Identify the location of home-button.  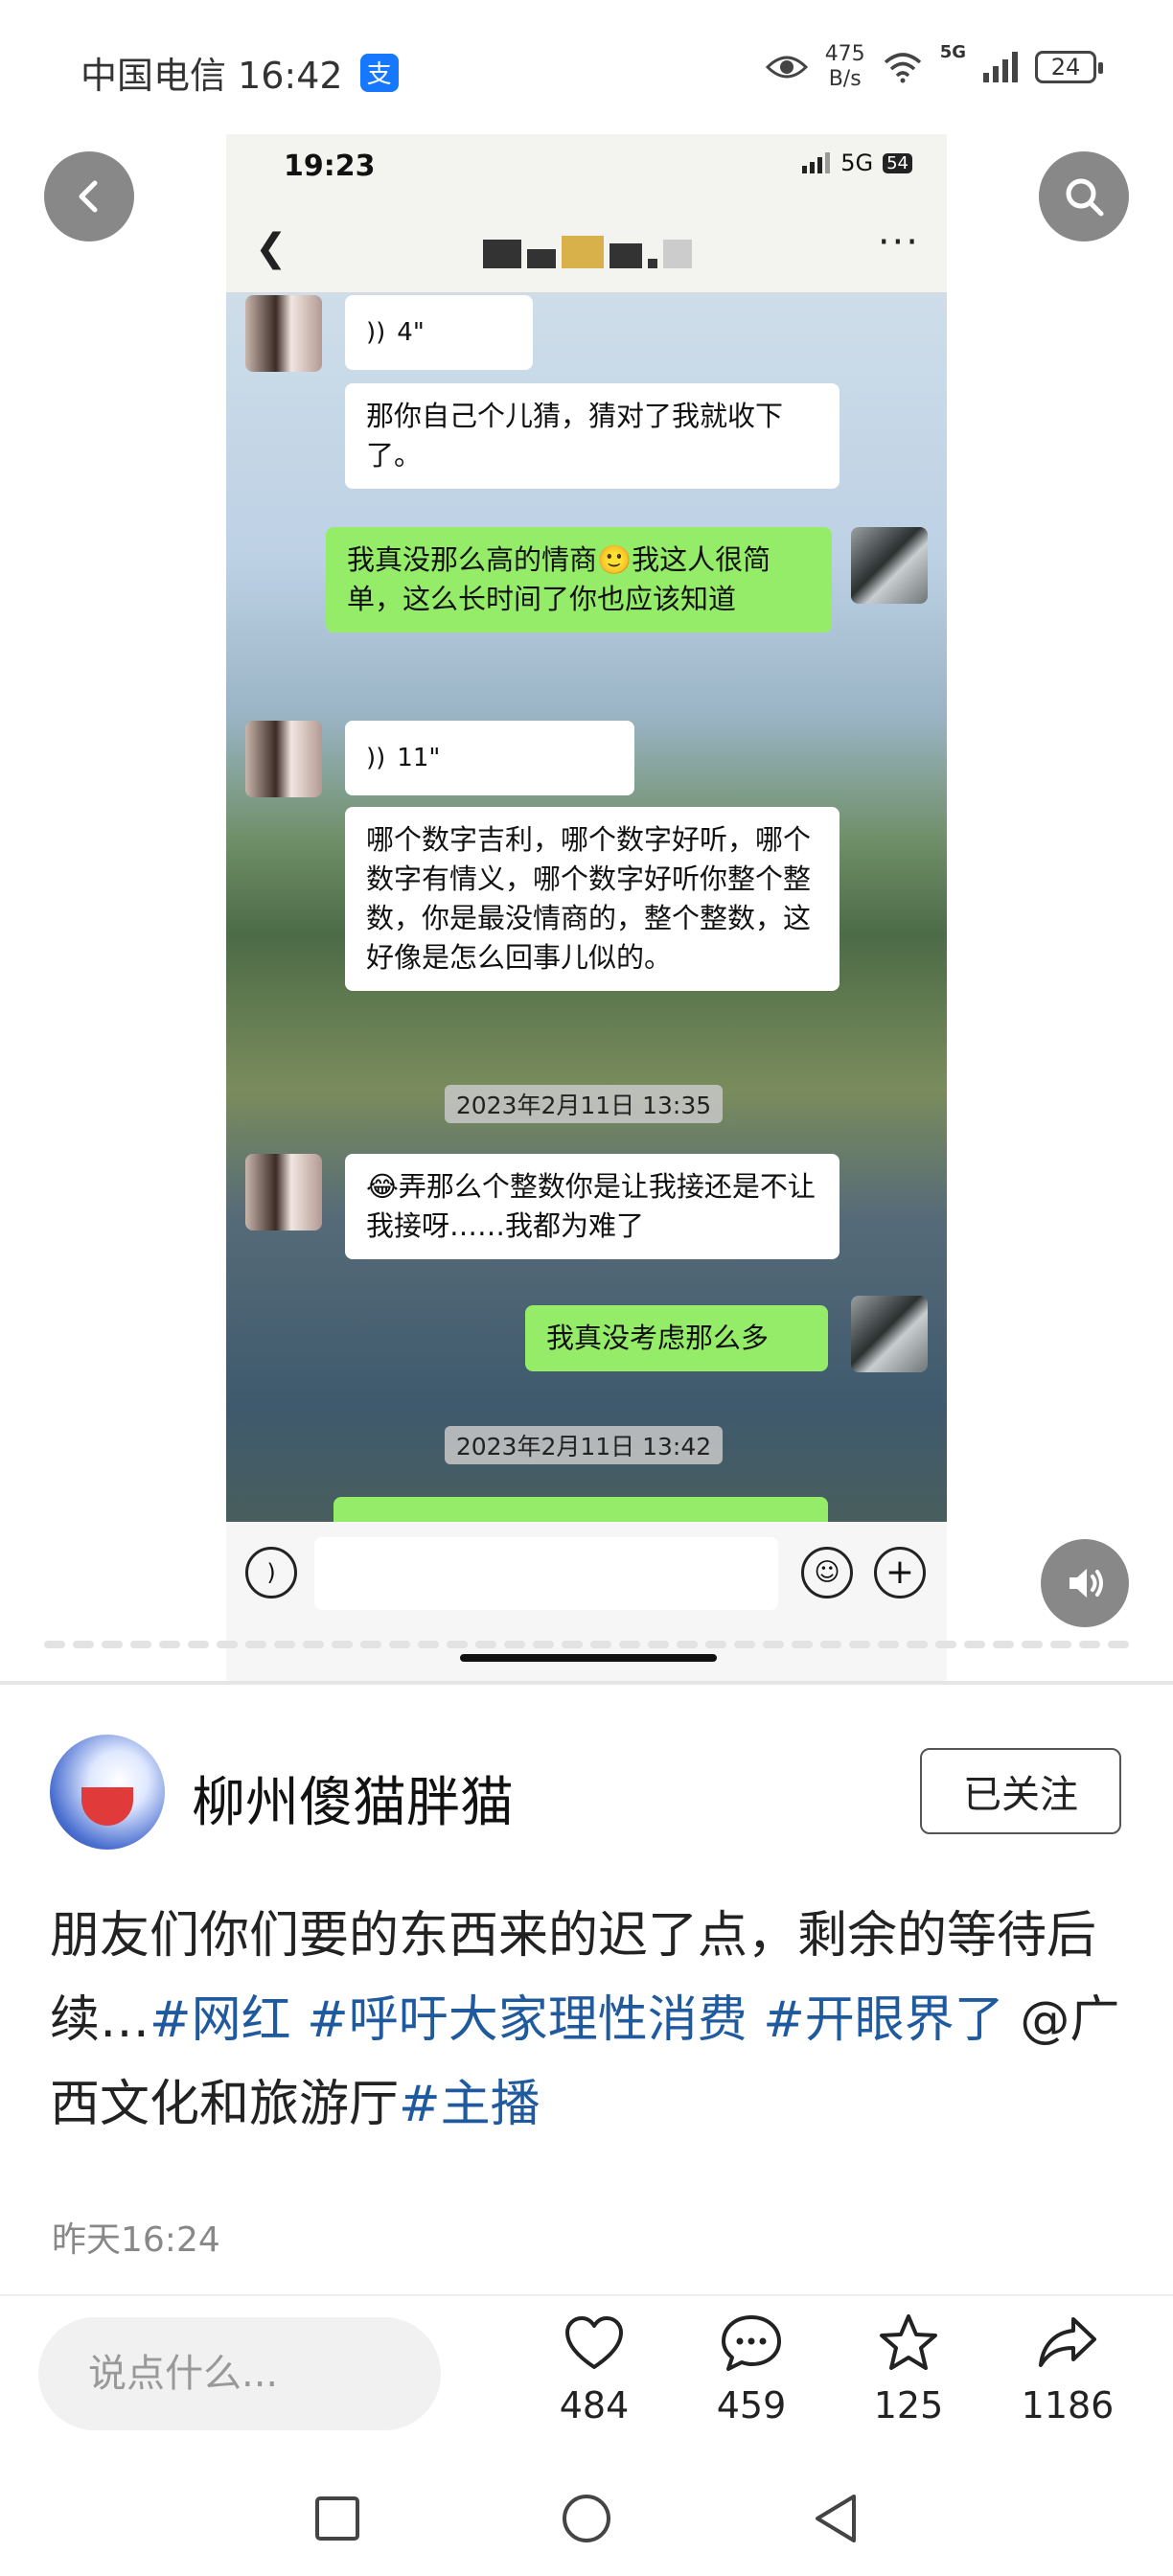
(586, 2518).